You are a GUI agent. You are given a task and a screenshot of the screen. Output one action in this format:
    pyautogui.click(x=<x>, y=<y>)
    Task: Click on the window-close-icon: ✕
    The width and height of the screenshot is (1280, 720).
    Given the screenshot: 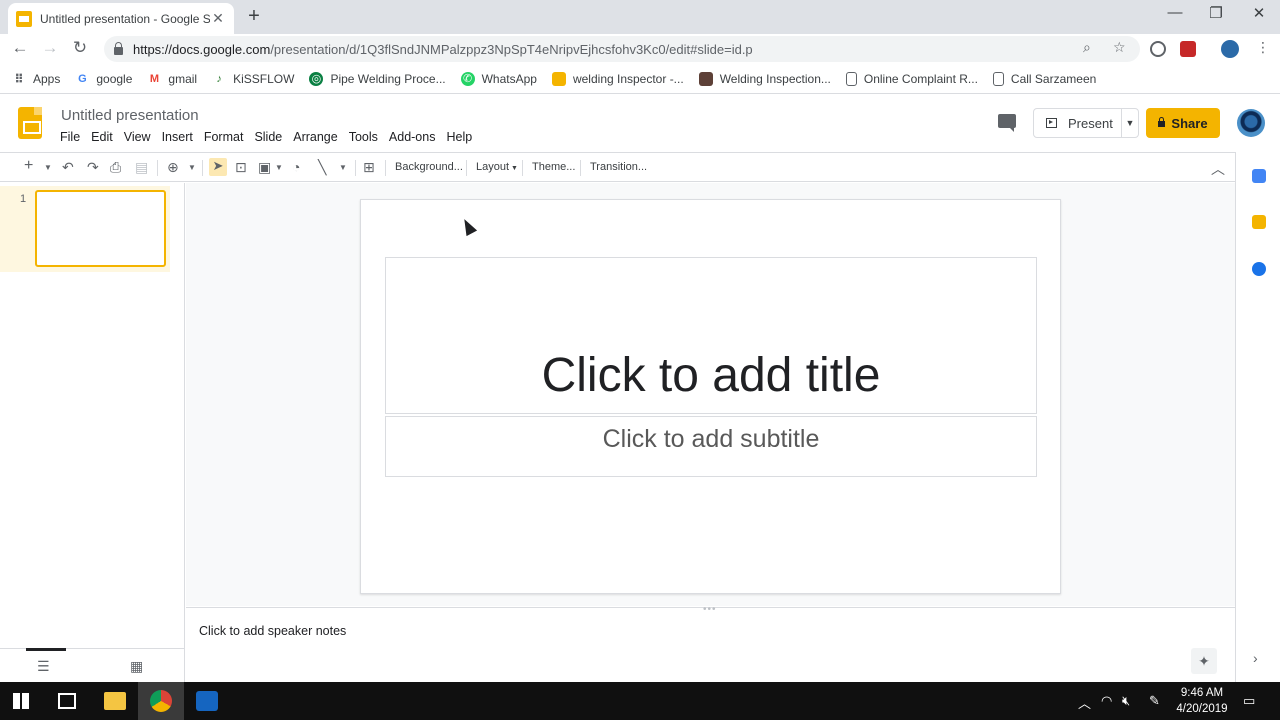 What is the action you would take?
    pyautogui.click(x=1259, y=13)
    